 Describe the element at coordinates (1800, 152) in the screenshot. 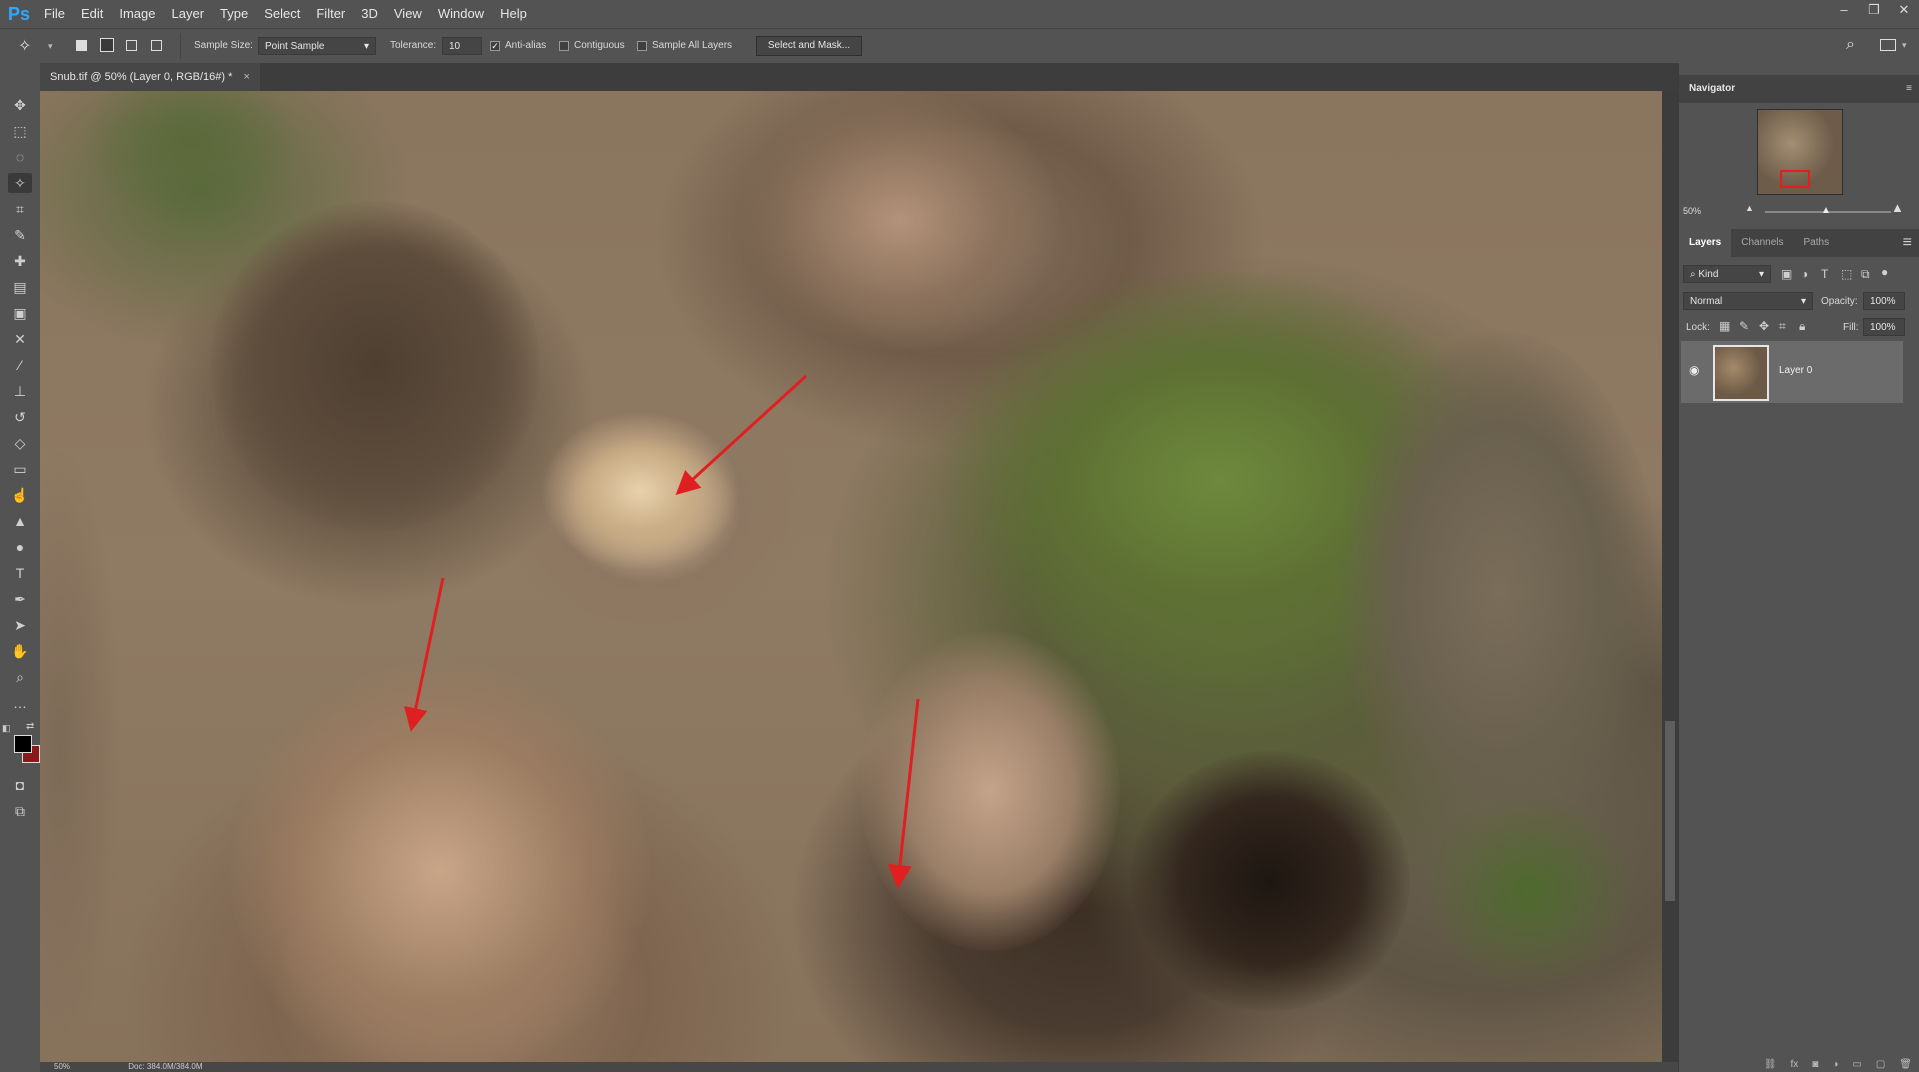

I see `navigator-thumbnail` at that location.